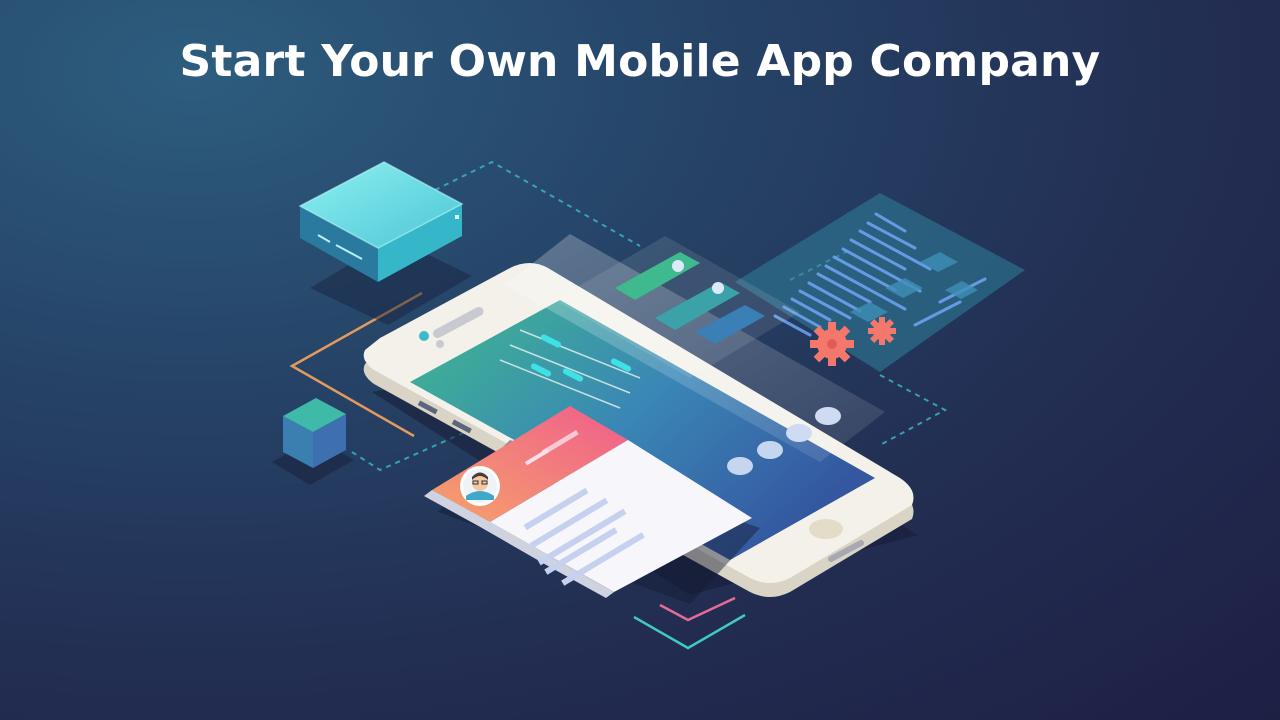  What do you see at coordinates (880, 282) in the screenshot?
I see `code-panel` at bounding box center [880, 282].